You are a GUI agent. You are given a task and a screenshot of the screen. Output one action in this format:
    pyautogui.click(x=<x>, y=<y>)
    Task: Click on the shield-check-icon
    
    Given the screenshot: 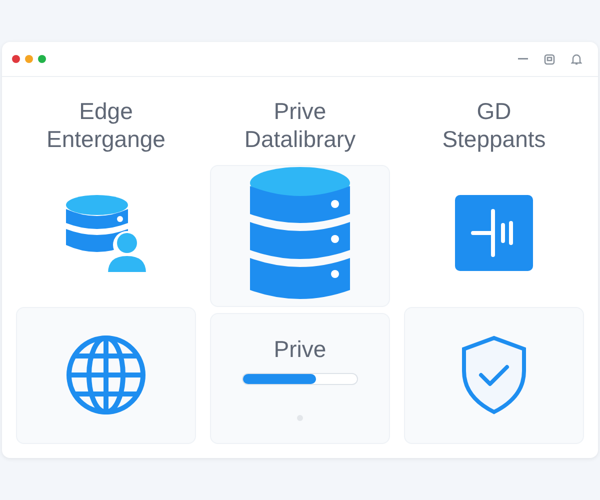 What is the action you would take?
    pyautogui.click(x=494, y=375)
    